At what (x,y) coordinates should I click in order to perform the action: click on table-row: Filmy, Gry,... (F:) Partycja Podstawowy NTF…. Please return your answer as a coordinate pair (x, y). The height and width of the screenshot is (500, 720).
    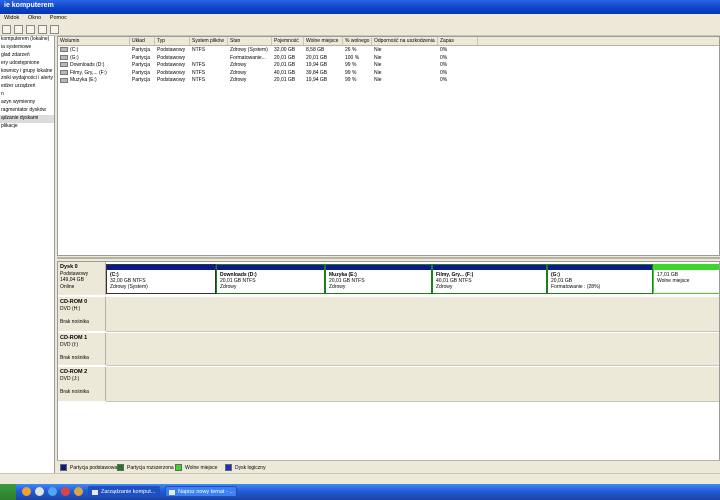
    Looking at the image, I should click on (388, 73).